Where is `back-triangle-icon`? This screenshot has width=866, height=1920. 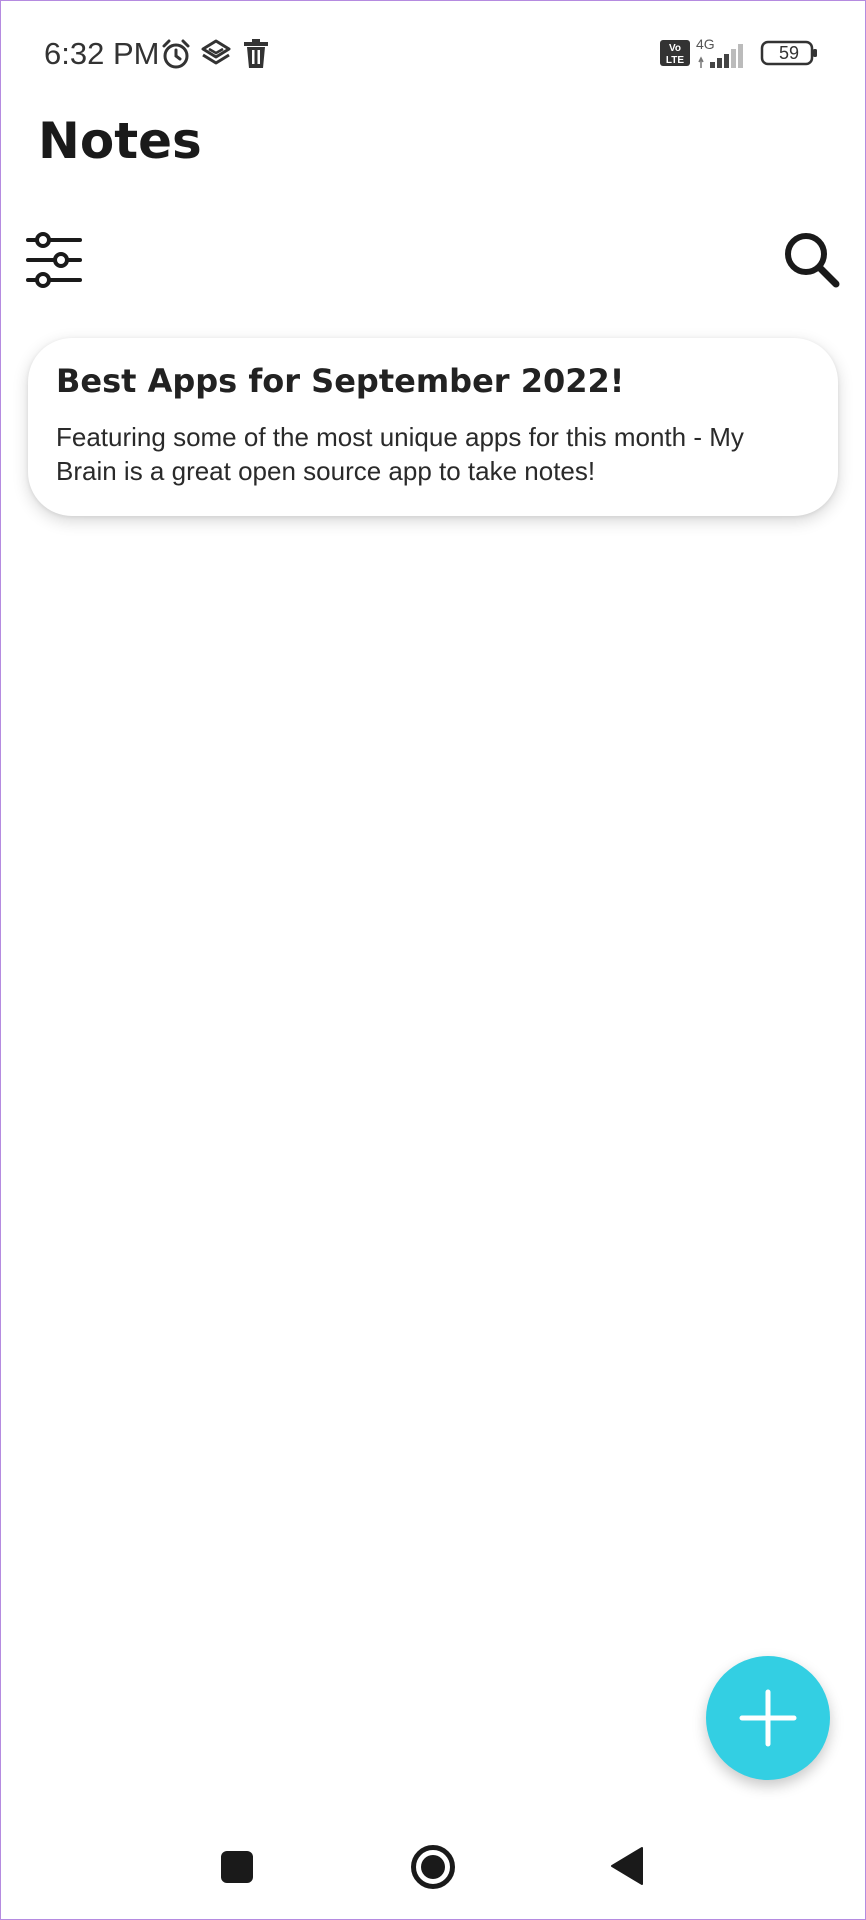 back-triangle-icon is located at coordinates (627, 1868).